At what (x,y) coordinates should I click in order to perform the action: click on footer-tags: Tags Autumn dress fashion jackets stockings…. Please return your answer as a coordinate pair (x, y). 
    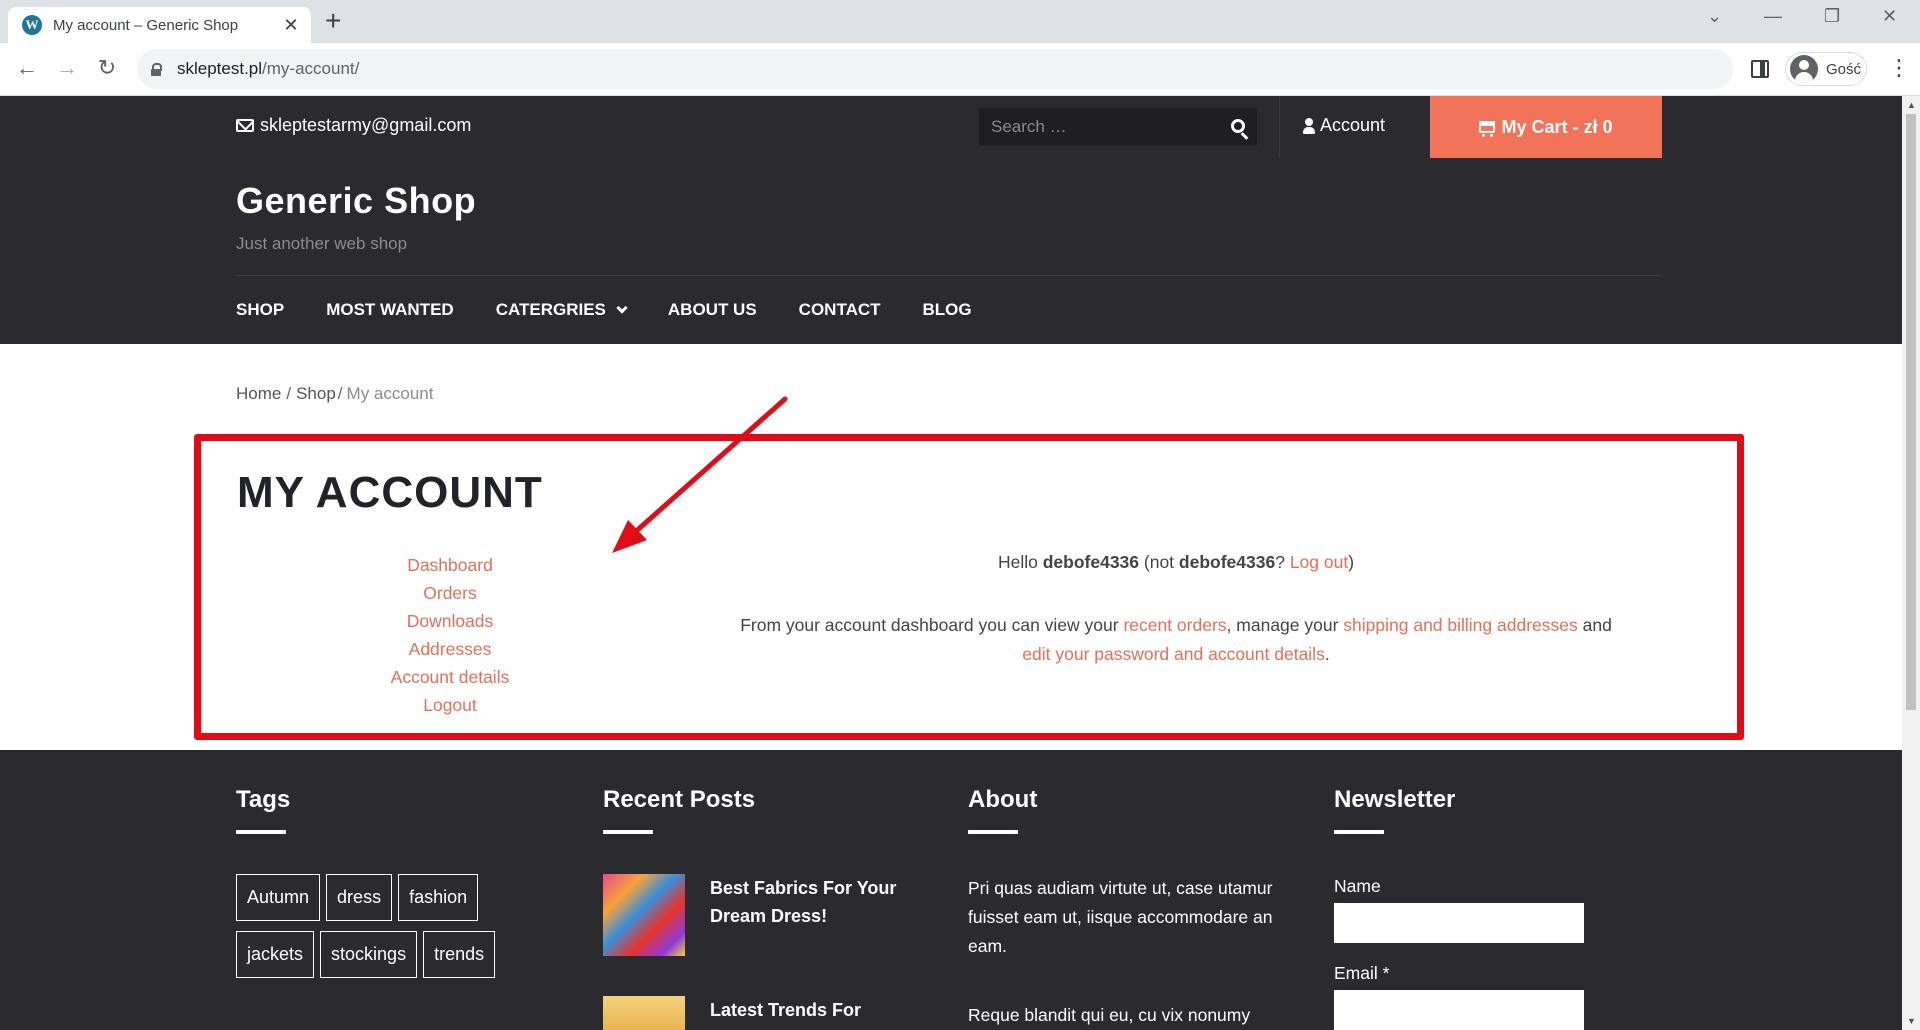
    Looking at the image, I should click on (386, 869).